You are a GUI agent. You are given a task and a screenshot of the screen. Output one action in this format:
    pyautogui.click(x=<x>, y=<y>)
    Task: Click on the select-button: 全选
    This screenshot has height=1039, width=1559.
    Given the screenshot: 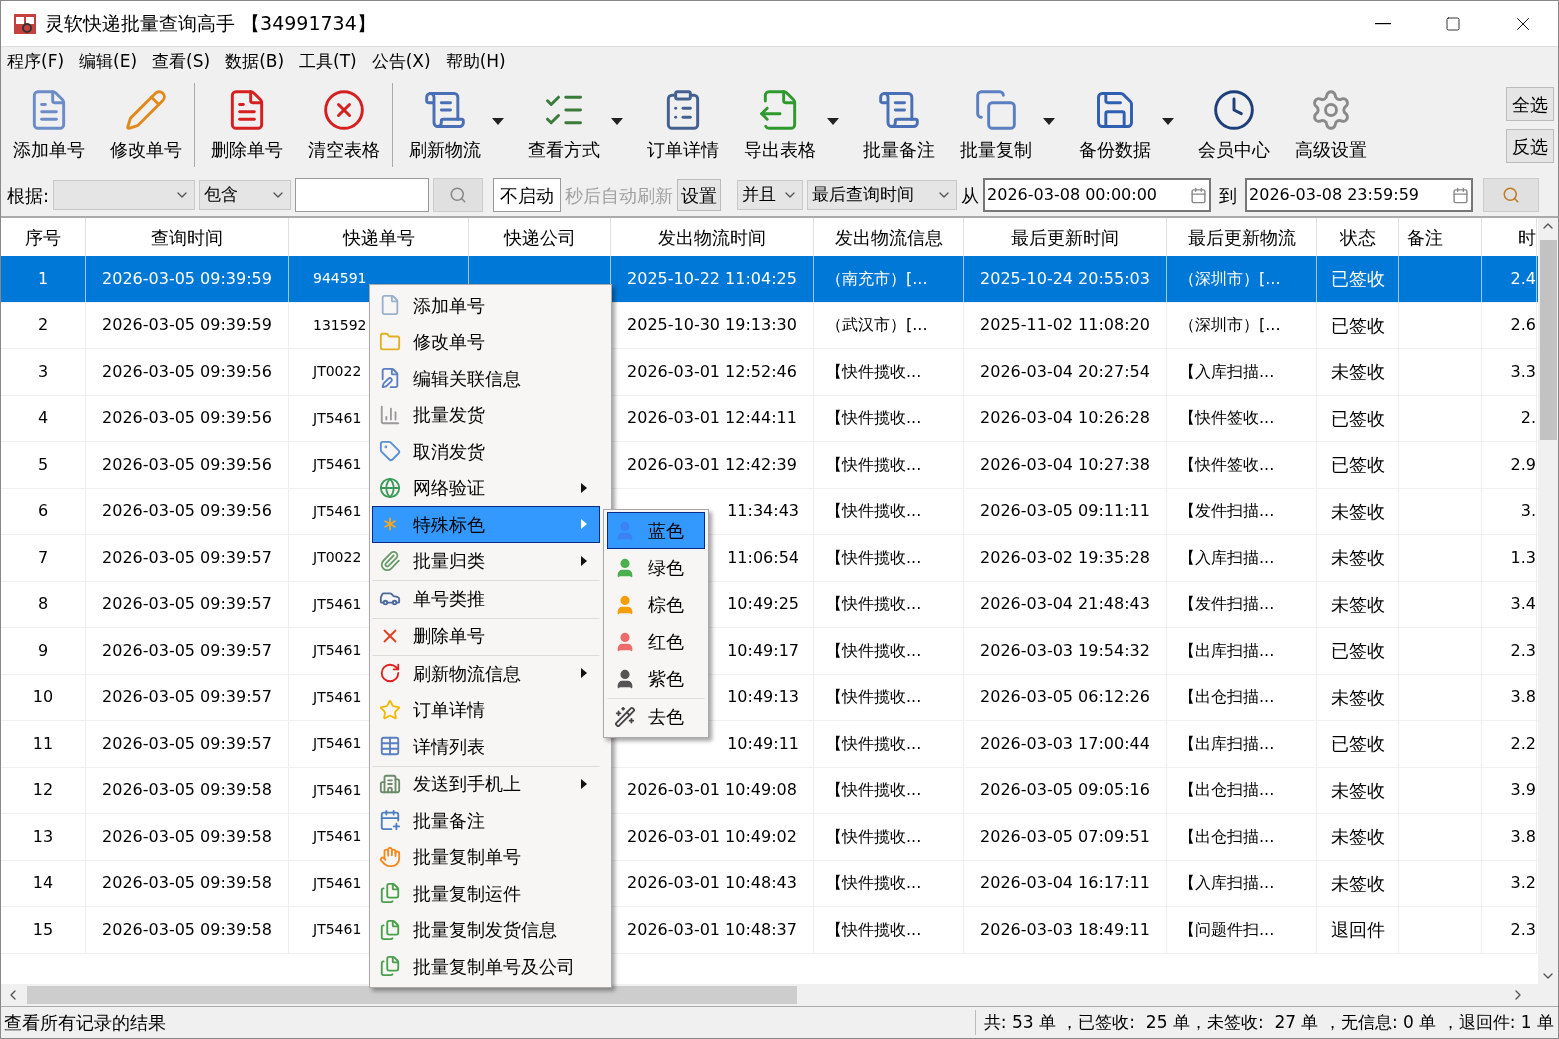 What is the action you would take?
    pyautogui.click(x=1530, y=104)
    